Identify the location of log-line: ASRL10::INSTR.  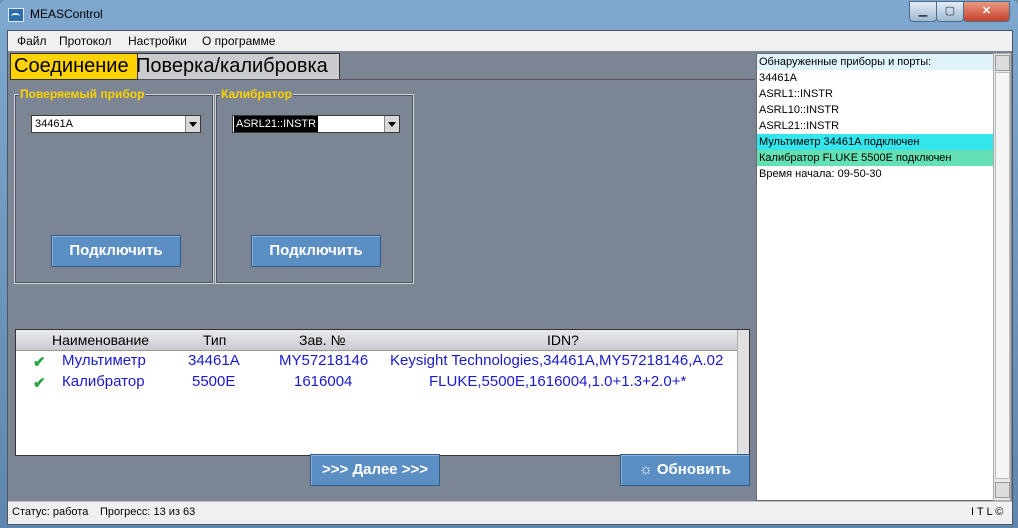
(875, 110).